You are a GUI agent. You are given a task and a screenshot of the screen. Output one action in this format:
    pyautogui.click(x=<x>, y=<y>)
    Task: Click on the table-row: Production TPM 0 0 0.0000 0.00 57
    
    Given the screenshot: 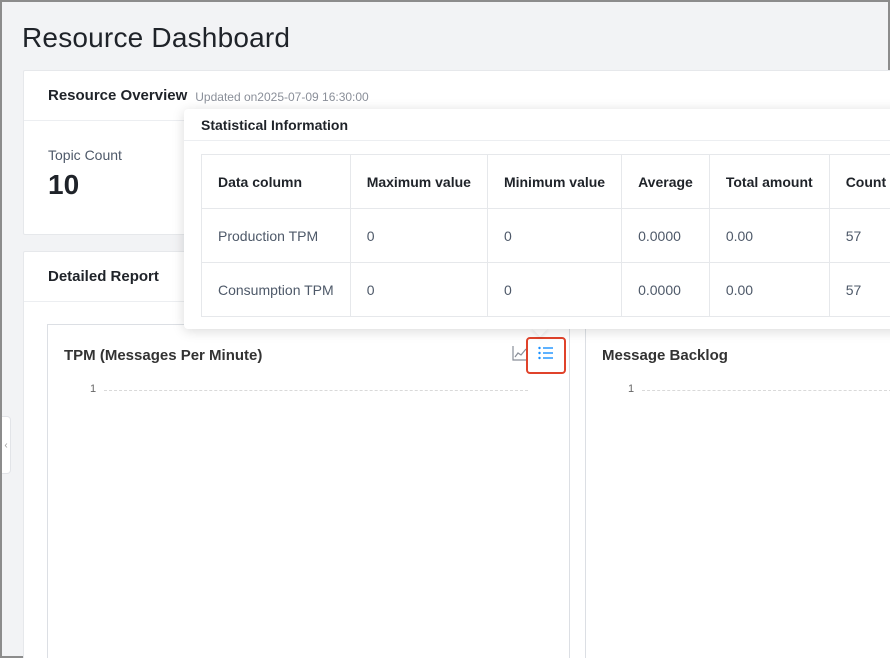 What is the action you would take?
    pyautogui.click(x=545, y=235)
    